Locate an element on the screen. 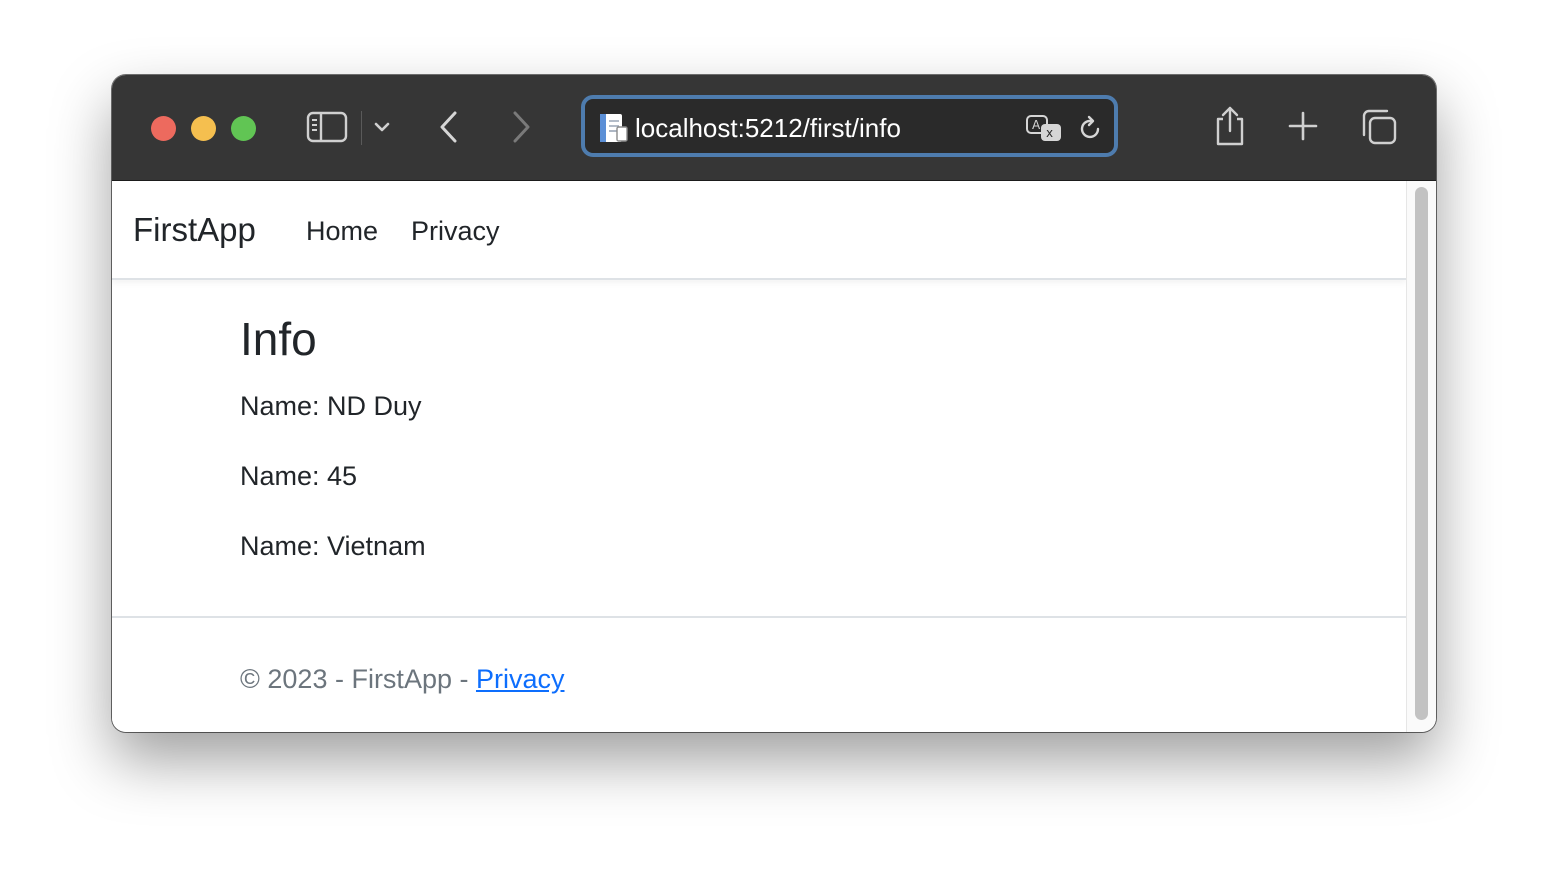 The image size is (1548, 880). address-bar: localhost:5212/first/info A x is located at coordinates (849, 126).